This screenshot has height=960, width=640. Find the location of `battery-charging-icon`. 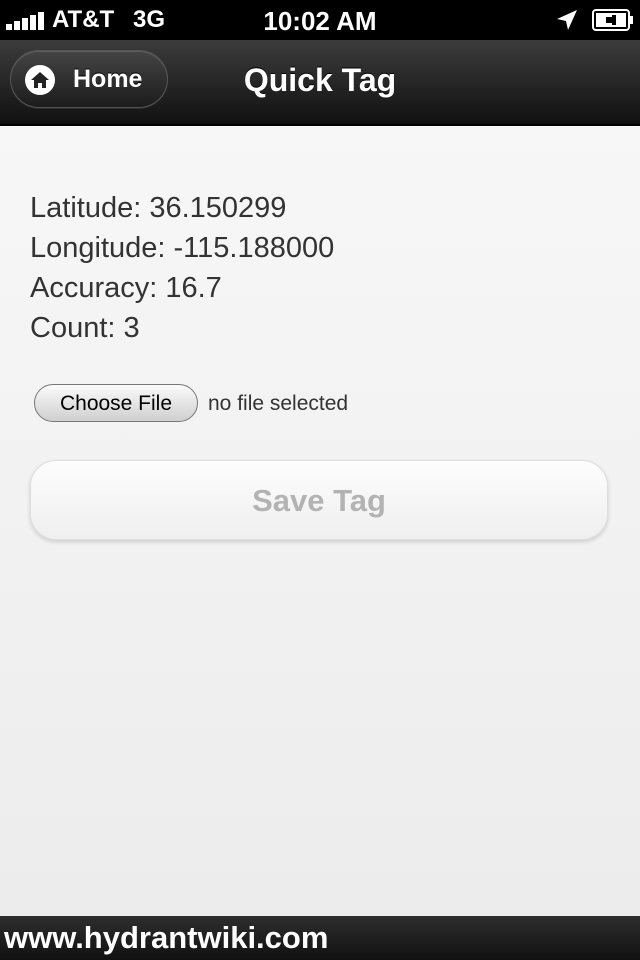

battery-charging-icon is located at coordinates (612, 20).